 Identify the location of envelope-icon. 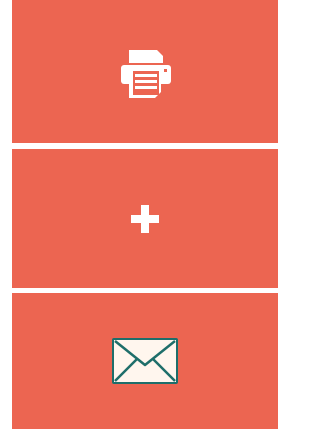
(145, 361).